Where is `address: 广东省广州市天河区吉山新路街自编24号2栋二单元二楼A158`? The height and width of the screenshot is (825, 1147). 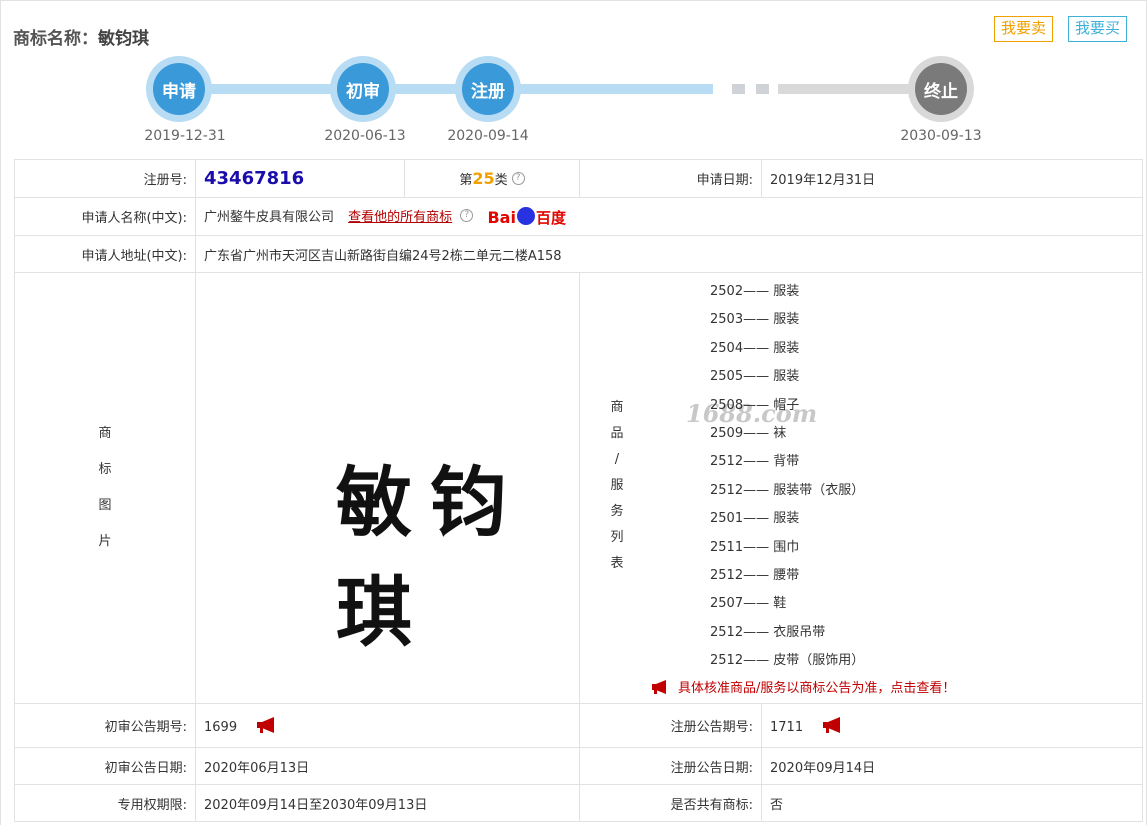 address: 广东省广州市天河区吉山新路街自编24号2栋二单元二楼A158 is located at coordinates (669, 254).